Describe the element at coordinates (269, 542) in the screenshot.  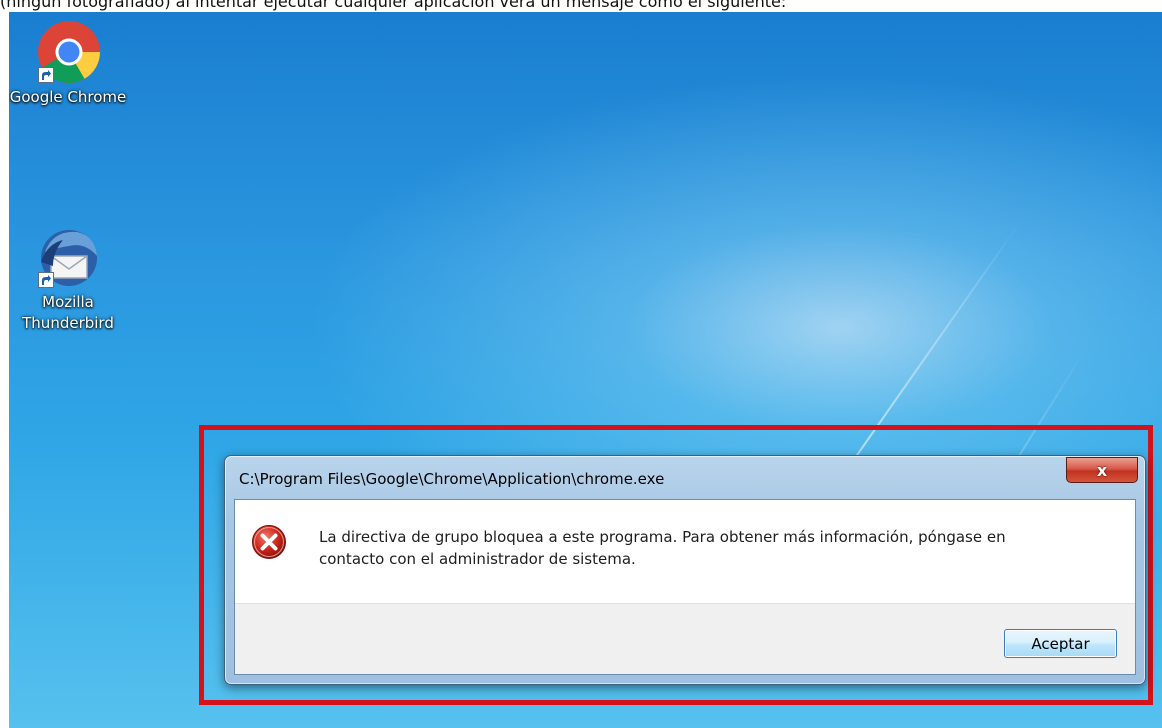
I see `error-icon` at that location.